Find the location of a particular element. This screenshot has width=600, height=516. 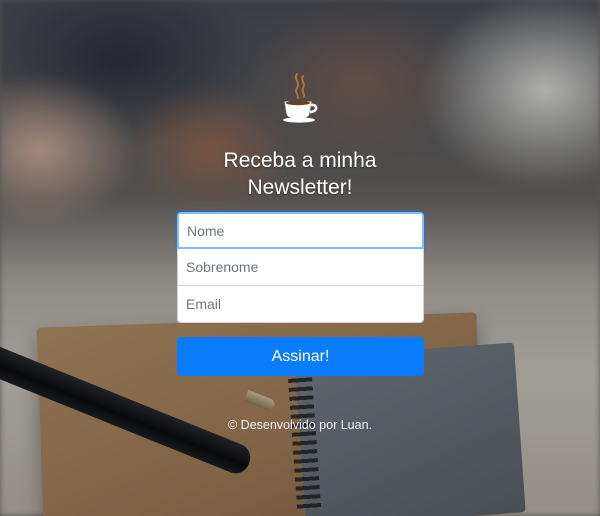

title-line-1: Receba a minha is located at coordinates (300, 160).